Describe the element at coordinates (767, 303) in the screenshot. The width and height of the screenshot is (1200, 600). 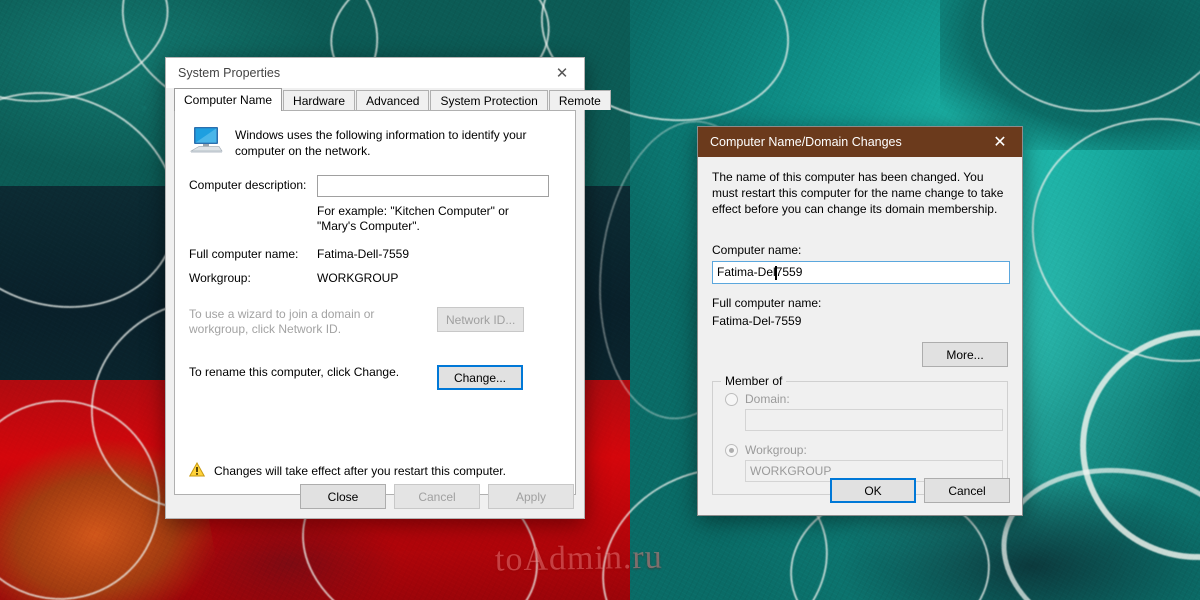
I see `domain-full-name-label: Full computer name:` at that location.